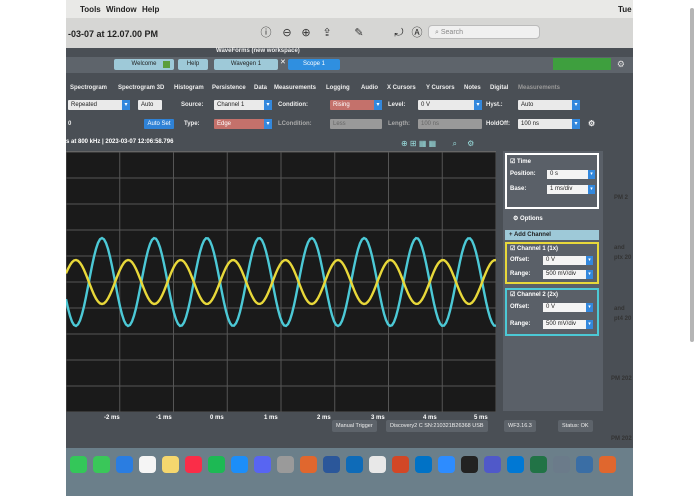  What do you see at coordinates (561, 464) in the screenshot?
I see `files-icon` at bounding box center [561, 464].